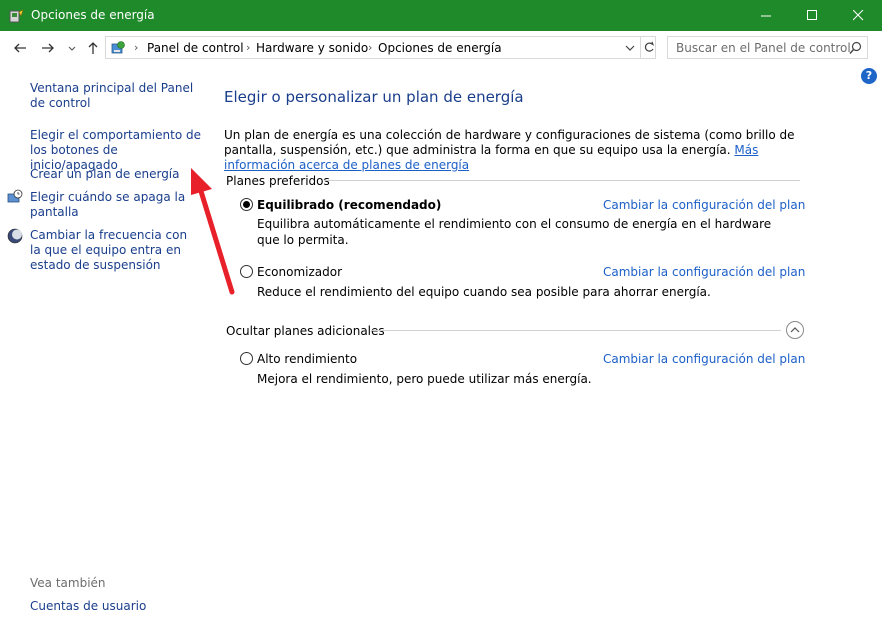  What do you see at coordinates (869, 76) in the screenshot?
I see `help-icon: ?` at bounding box center [869, 76].